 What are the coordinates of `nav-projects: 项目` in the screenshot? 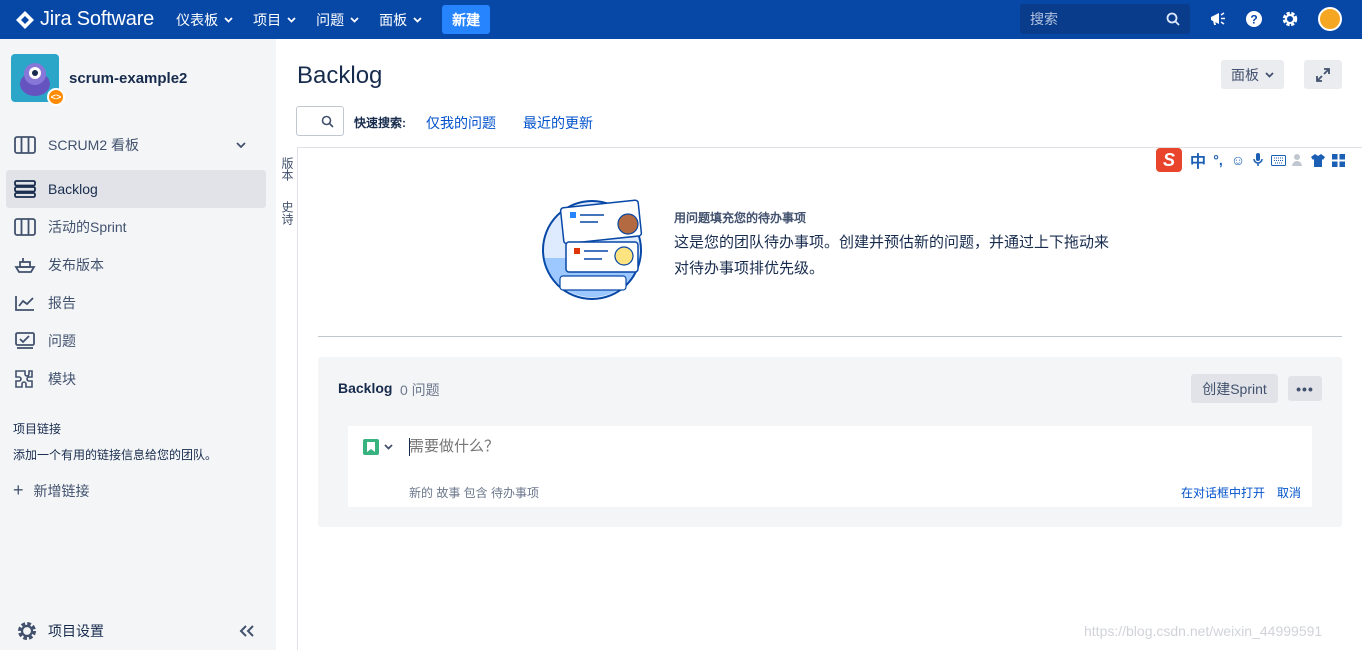 It's located at (274, 20).